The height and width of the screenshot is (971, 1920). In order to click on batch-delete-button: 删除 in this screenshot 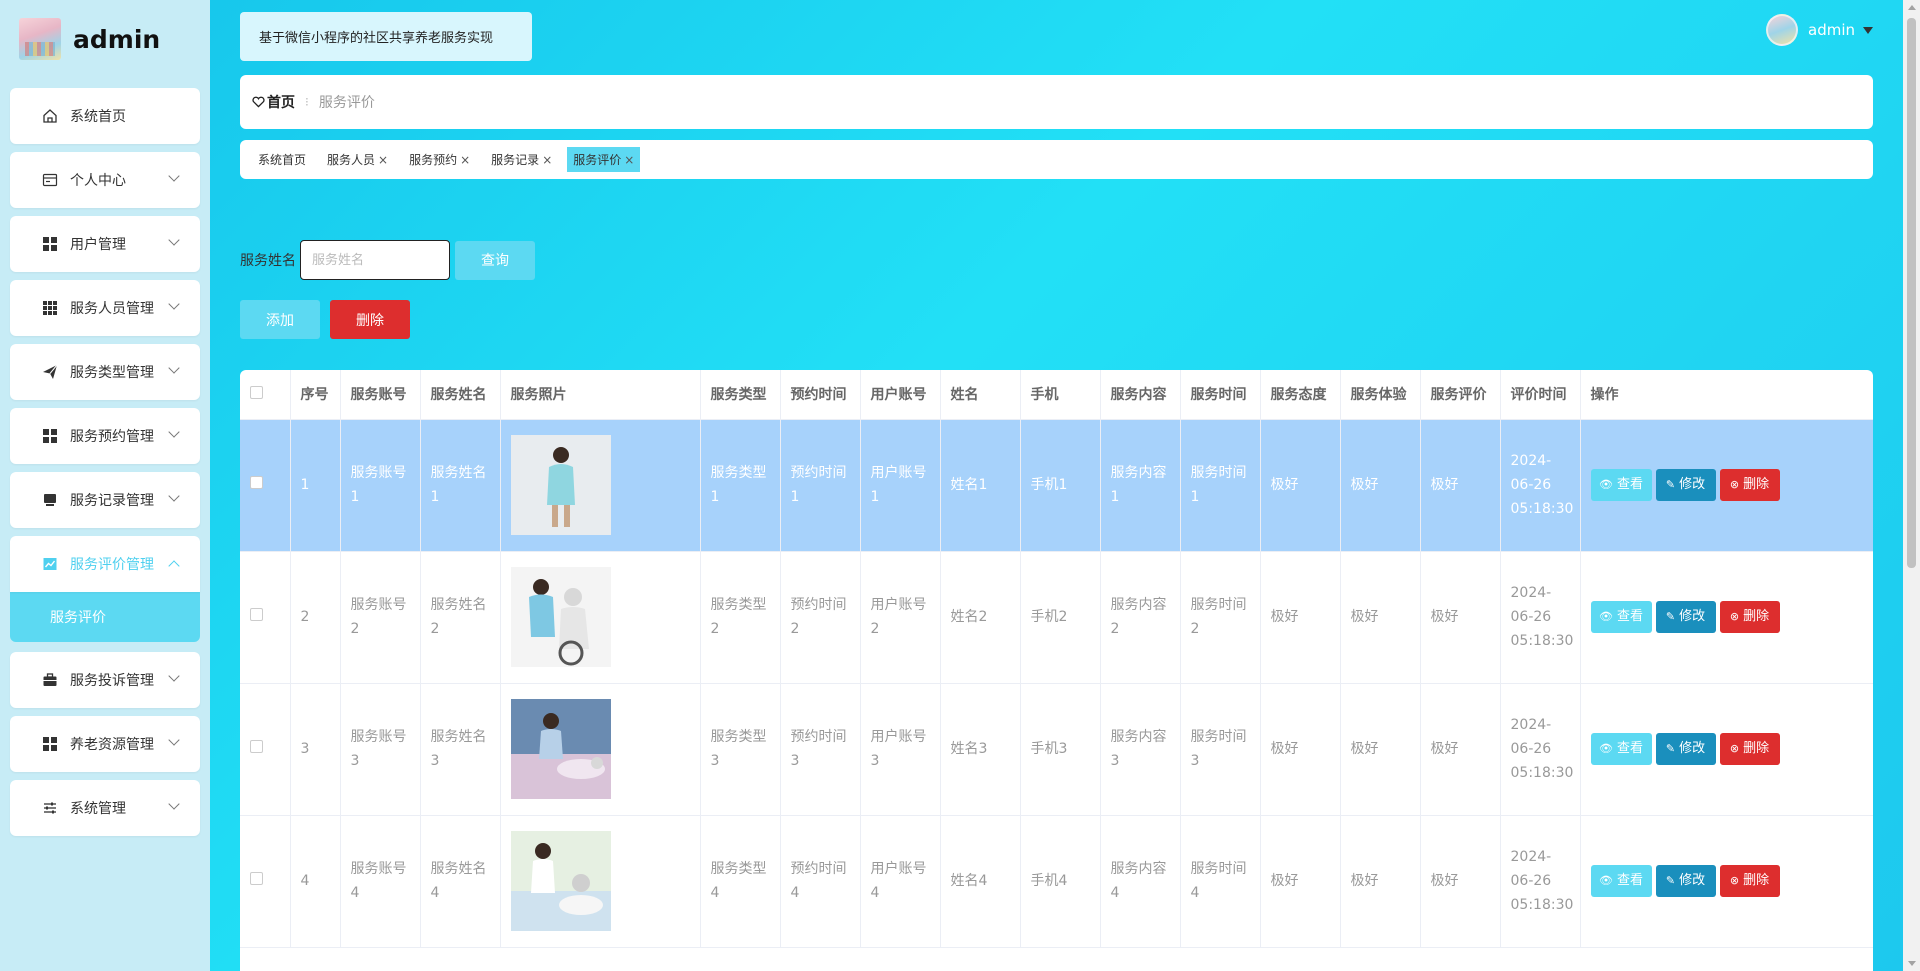, I will do `click(370, 319)`.